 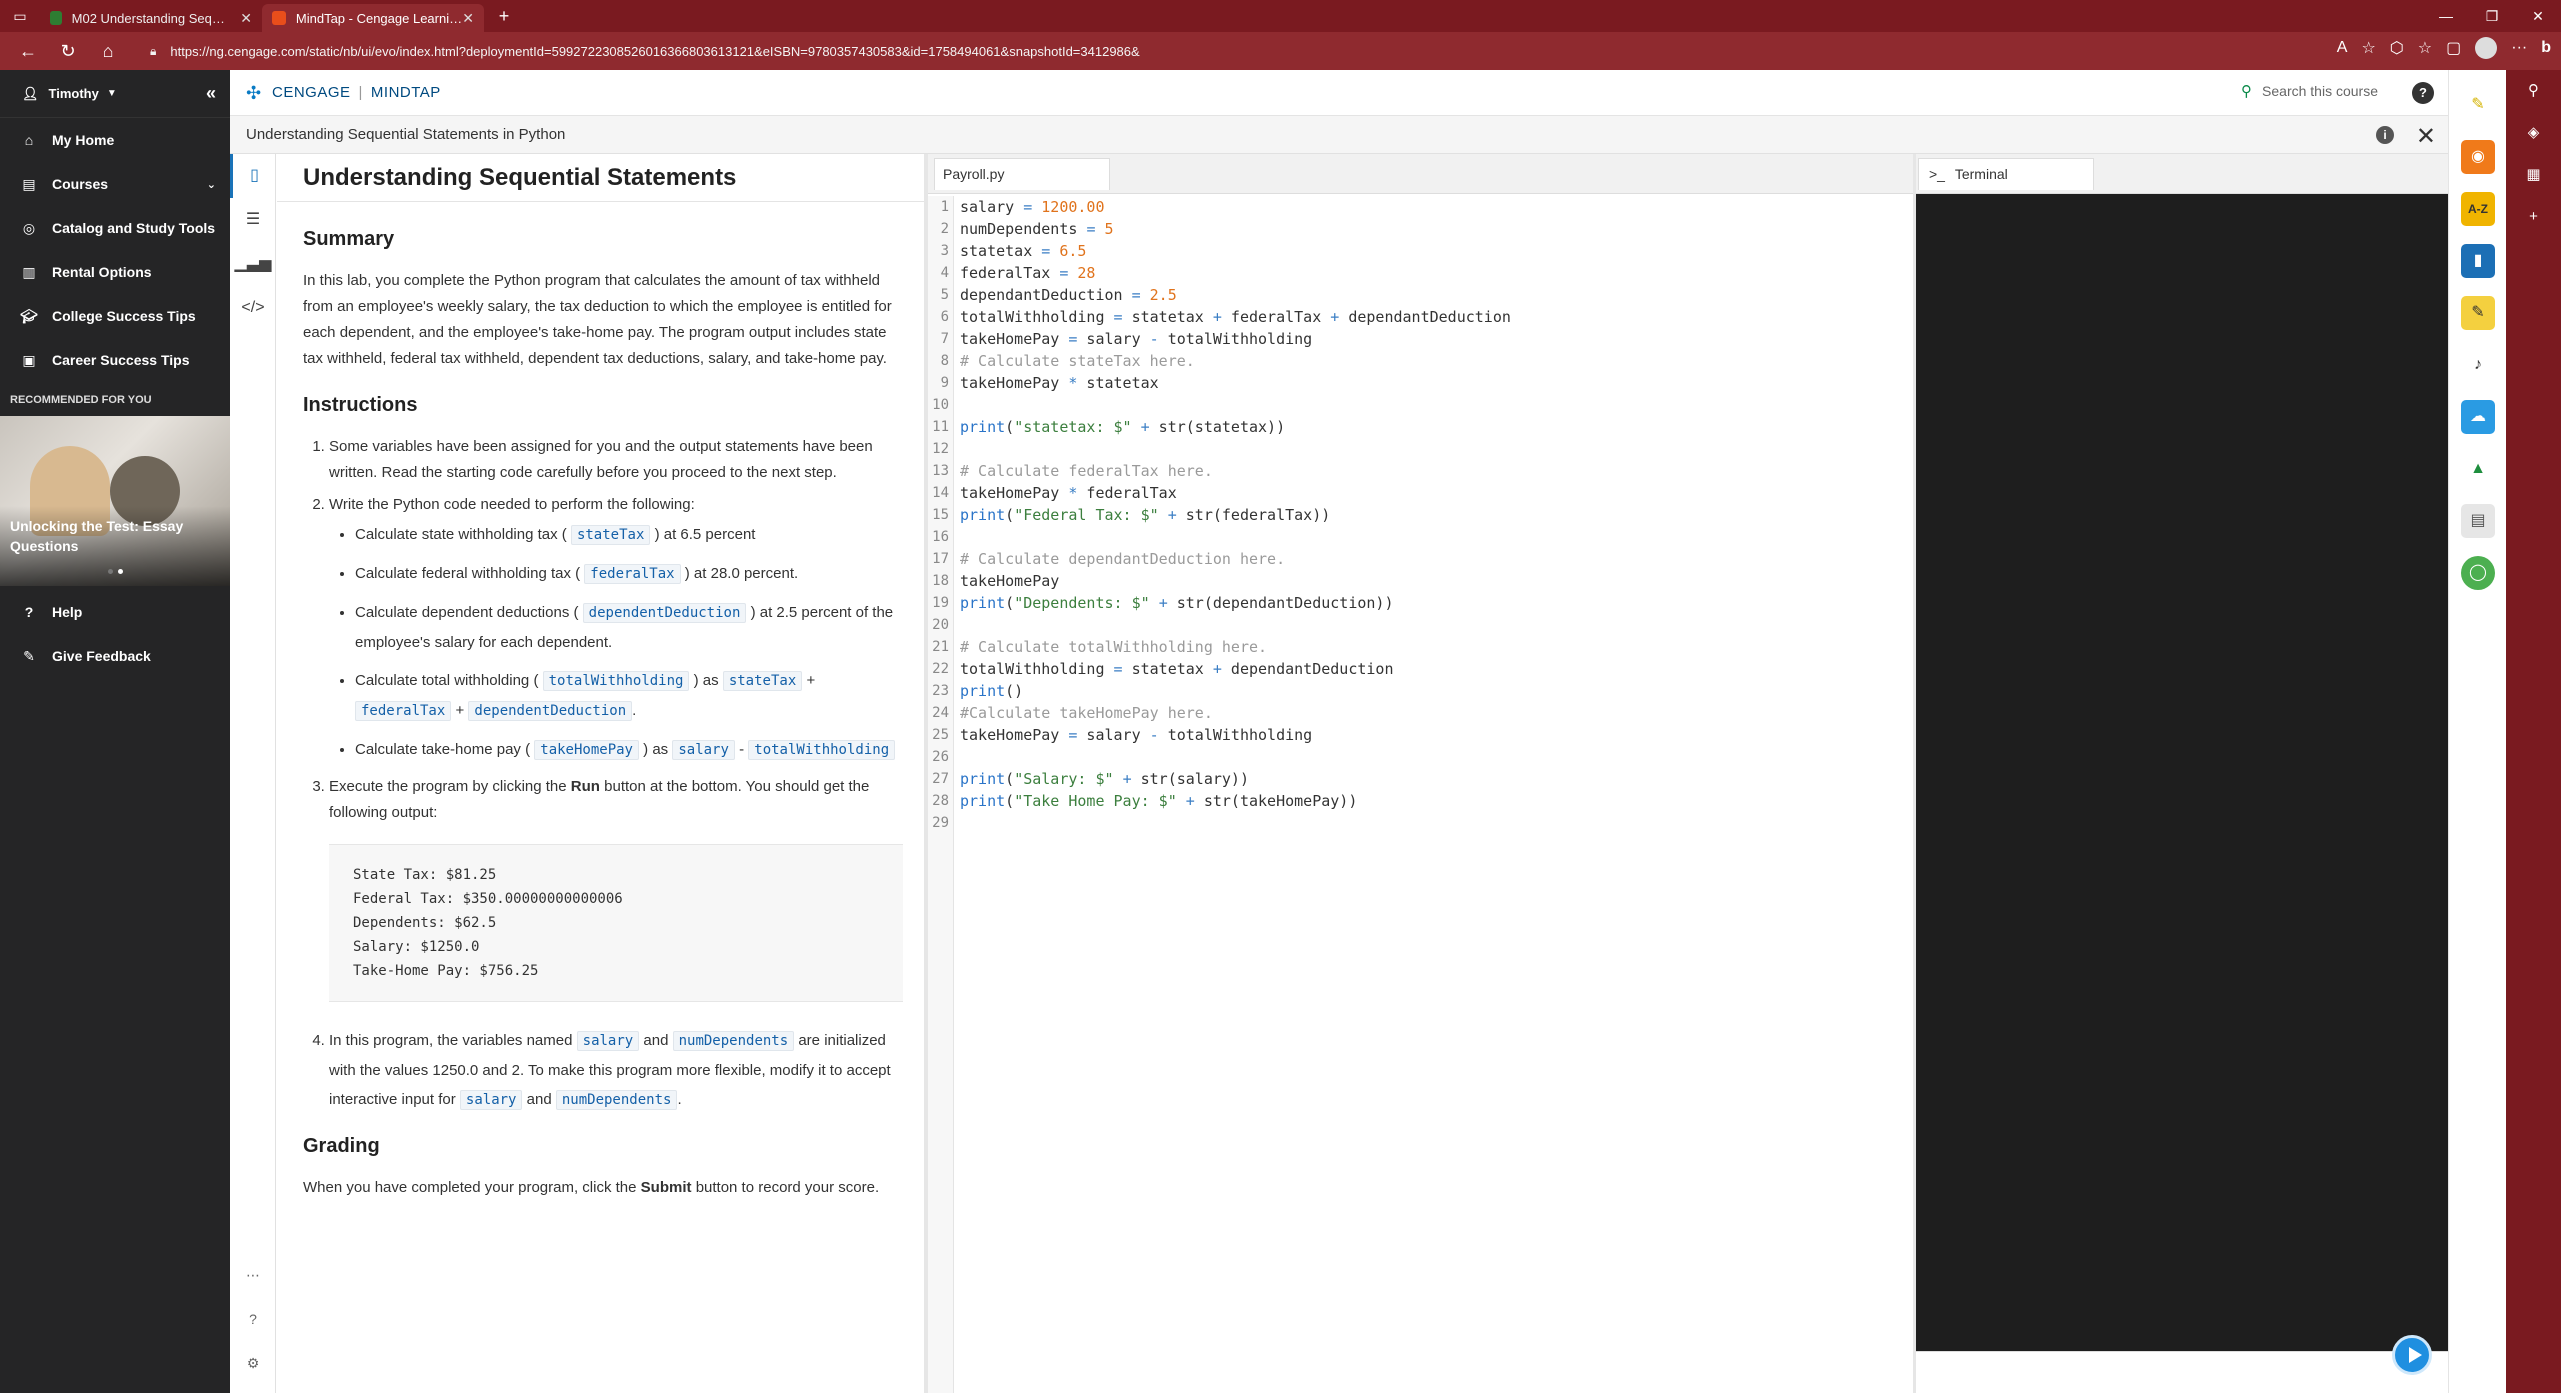 I want to click on settings-gear-icon: ⚙, so click(x=253, y=1363).